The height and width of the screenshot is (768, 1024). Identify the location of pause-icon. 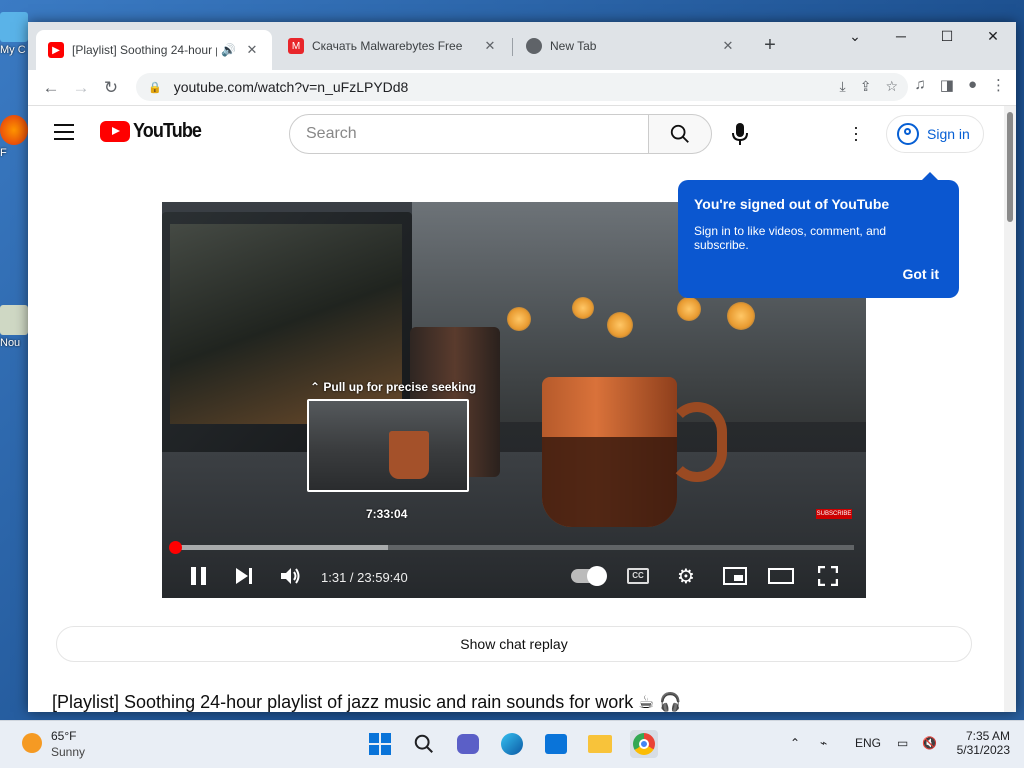
(198, 576).